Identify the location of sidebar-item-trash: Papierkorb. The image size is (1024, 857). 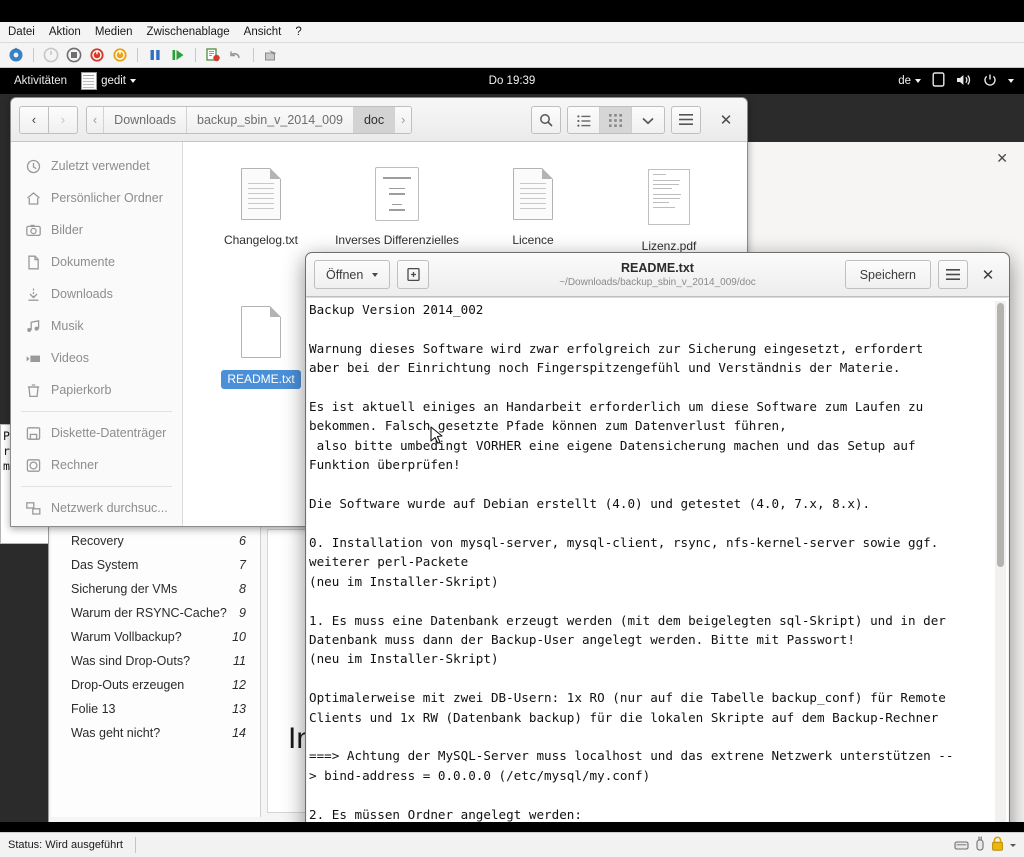
(96, 390).